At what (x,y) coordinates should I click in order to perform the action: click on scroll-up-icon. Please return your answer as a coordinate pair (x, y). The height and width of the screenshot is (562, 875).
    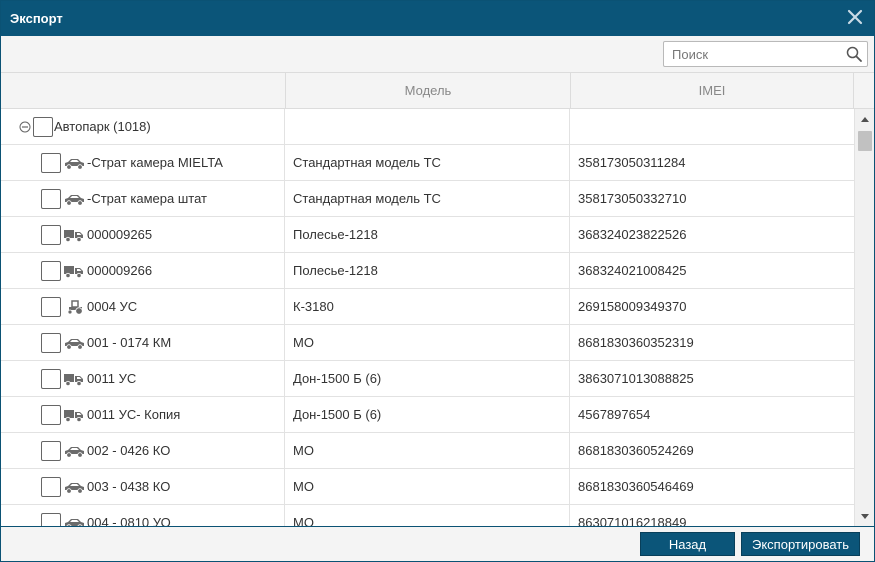
    Looking at the image, I should click on (865, 119).